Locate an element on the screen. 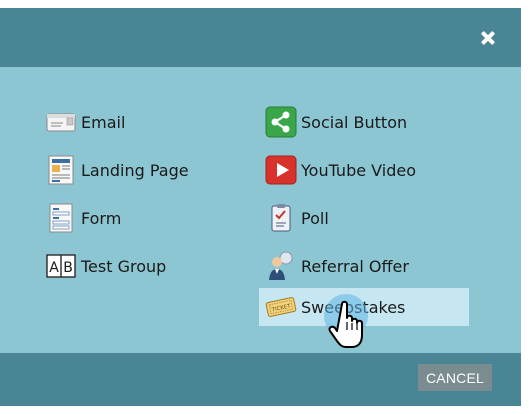 This screenshot has height=414, width=529. landing-page-icon is located at coordinates (61, 170).